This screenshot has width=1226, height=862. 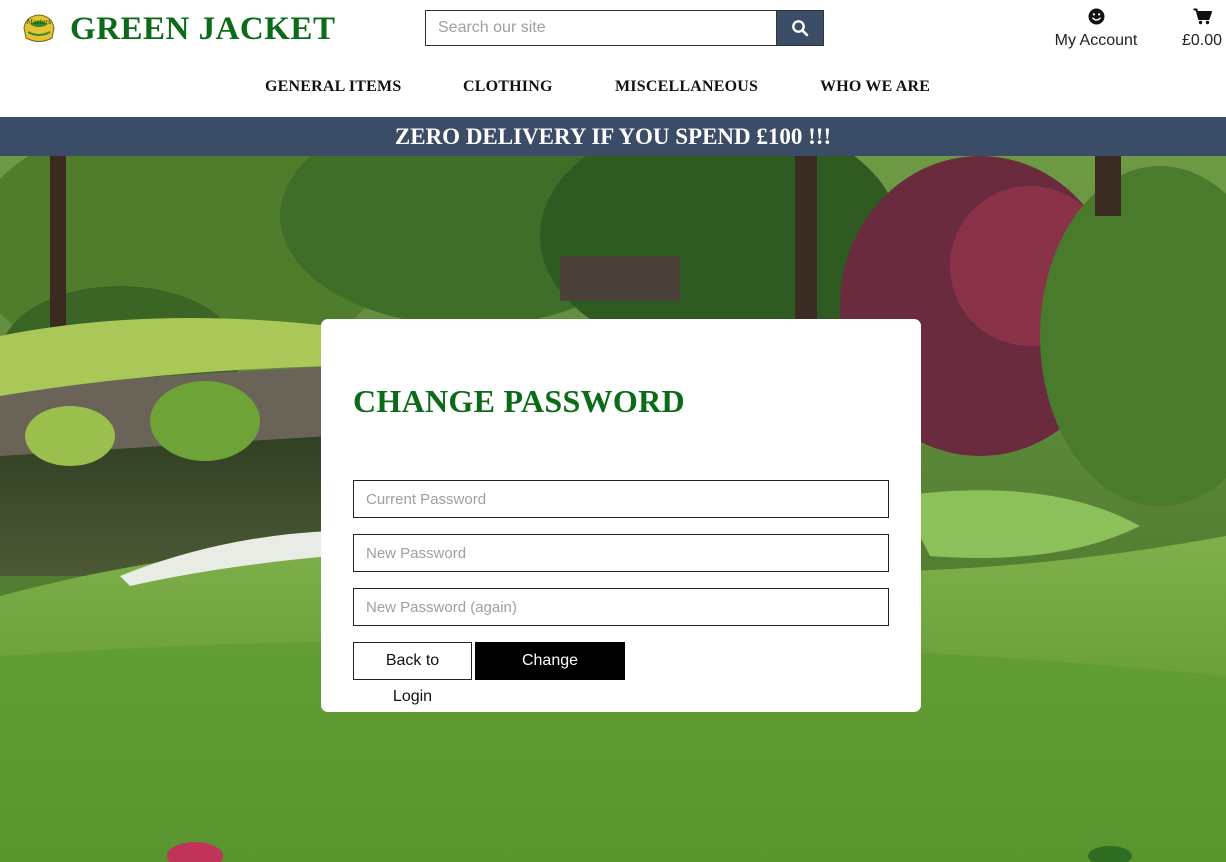 I want to click on page-title: CHANGE PASSWORD, so click(x=519, y=401).